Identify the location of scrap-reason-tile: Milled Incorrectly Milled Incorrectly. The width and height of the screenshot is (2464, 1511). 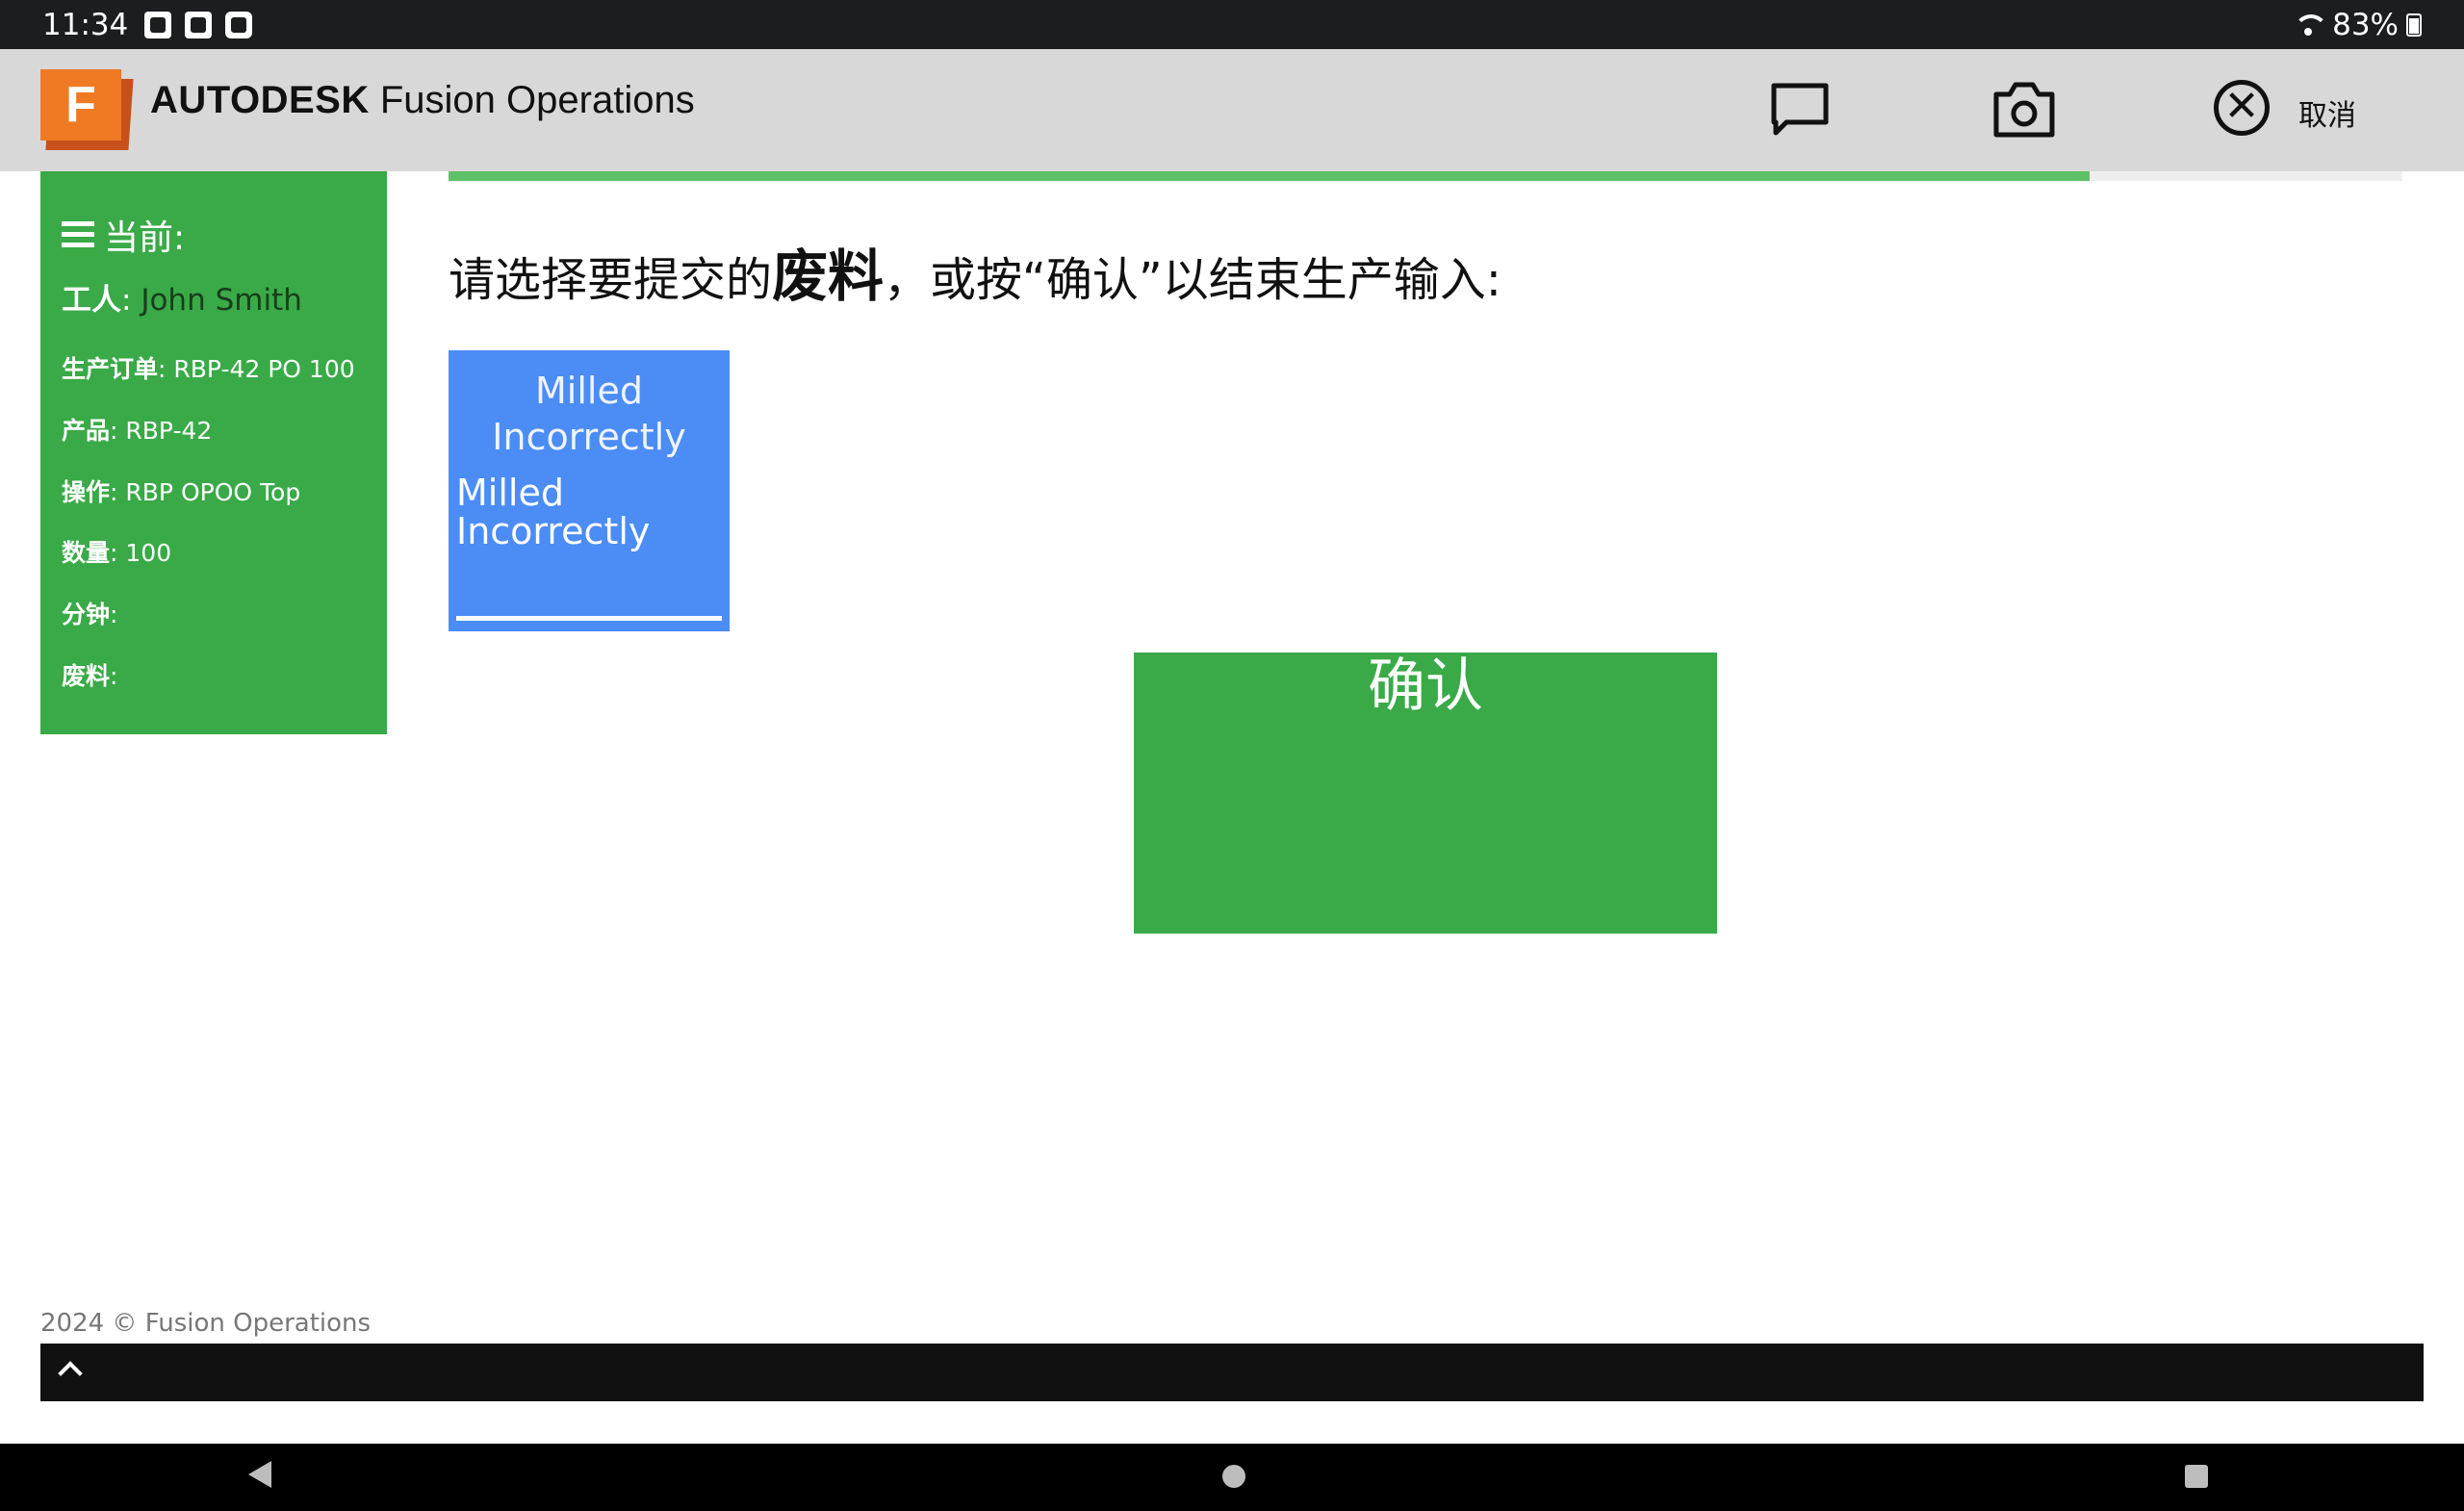
(589, 490).